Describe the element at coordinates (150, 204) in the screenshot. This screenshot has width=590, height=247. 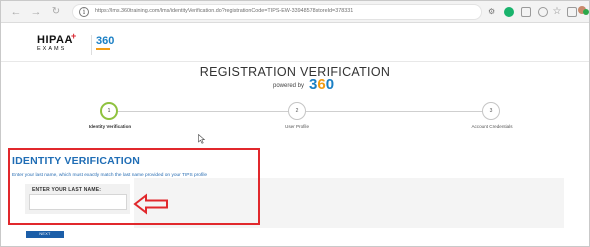
I see `annotation-arrow-icon` at that location.